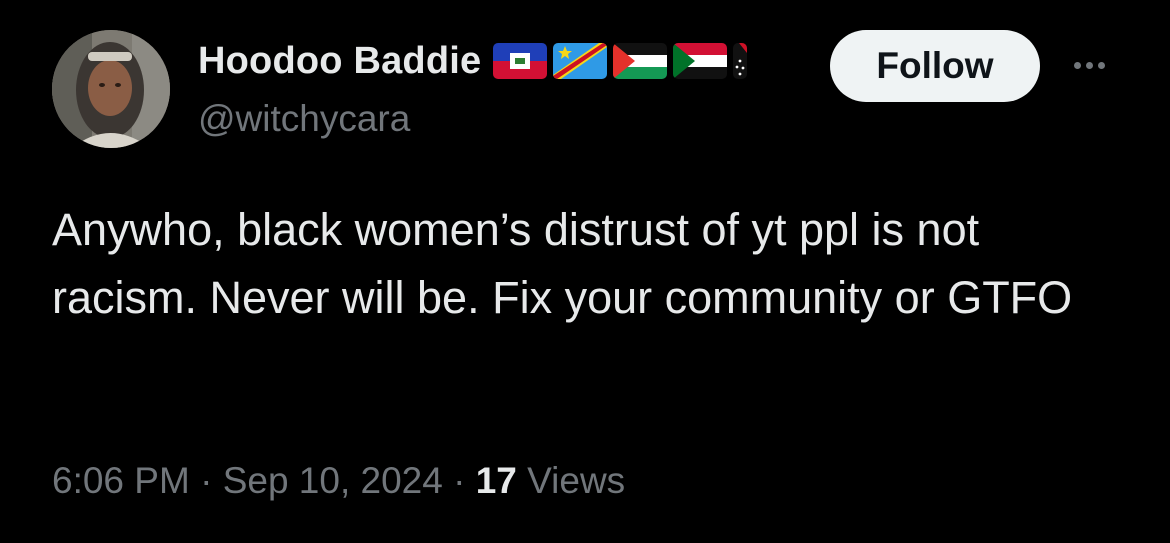 The image size is (1170, 543). Describe the element at coordinates (700, 61) in the screenshot. I see `sudan-flag-icon` at that location.